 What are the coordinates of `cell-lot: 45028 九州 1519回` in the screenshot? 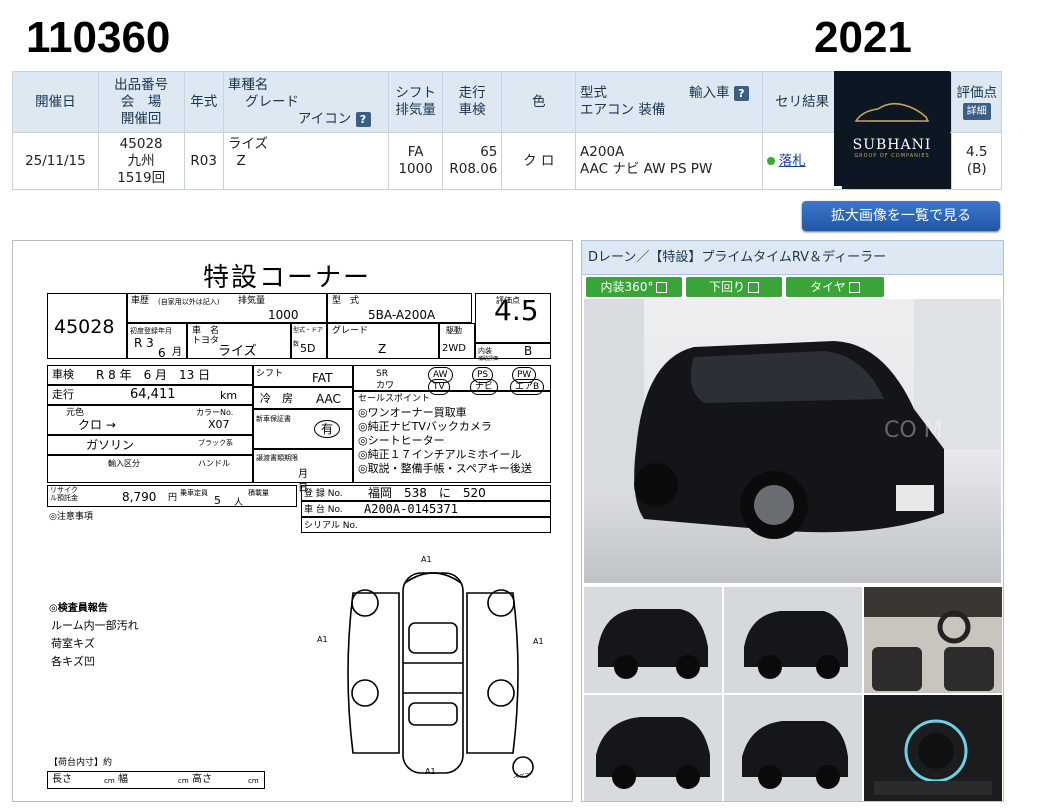 It's located at (141, 161).